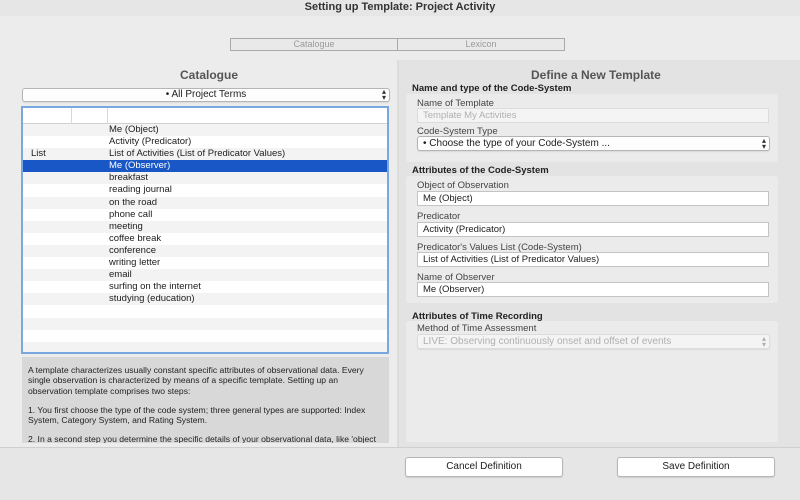 This screenshot has width=800, height=500. What do you see at coordinates (480, 44) in the screenshot?
I see `tab-lexicon: Lexicon` at bounding box center [480, 44].